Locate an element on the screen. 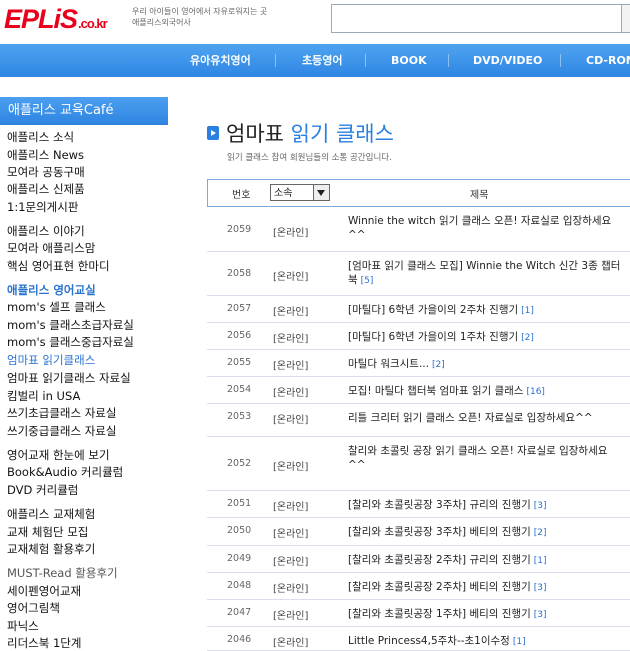  category-select: 소속 is located at coordinates (300, 192).